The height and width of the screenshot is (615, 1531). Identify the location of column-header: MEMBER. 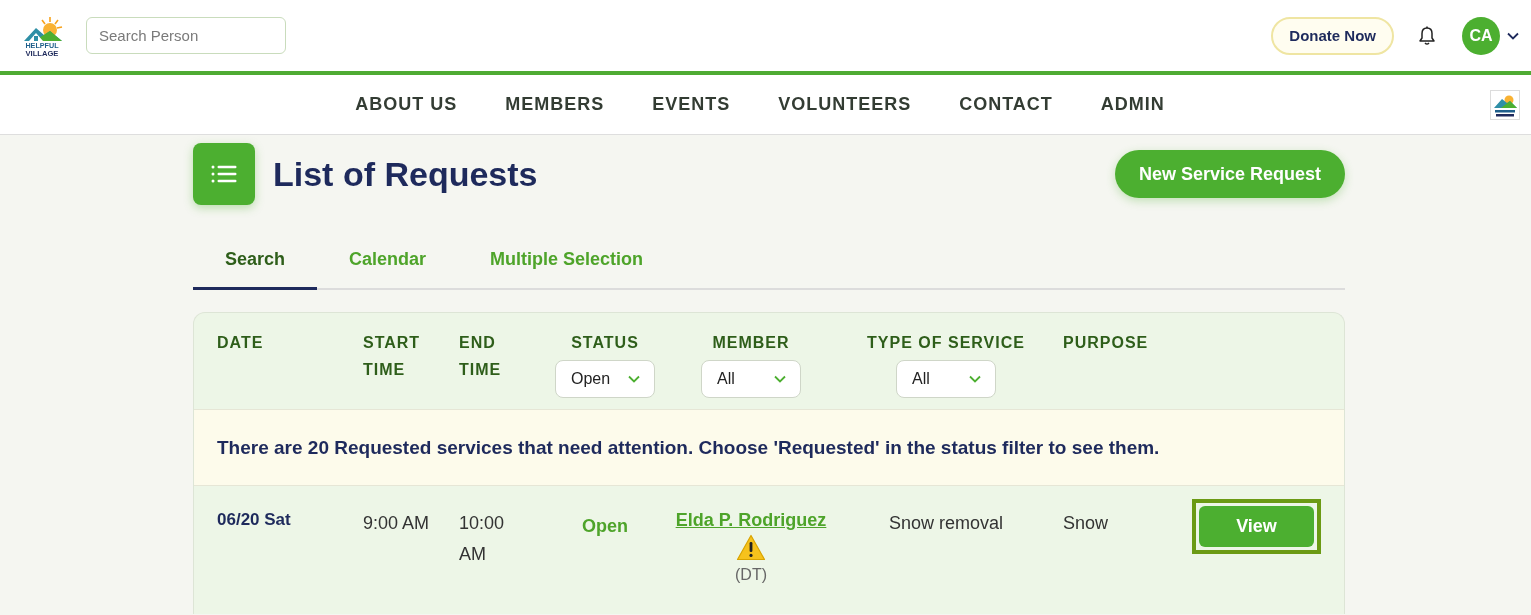
(751, 343).